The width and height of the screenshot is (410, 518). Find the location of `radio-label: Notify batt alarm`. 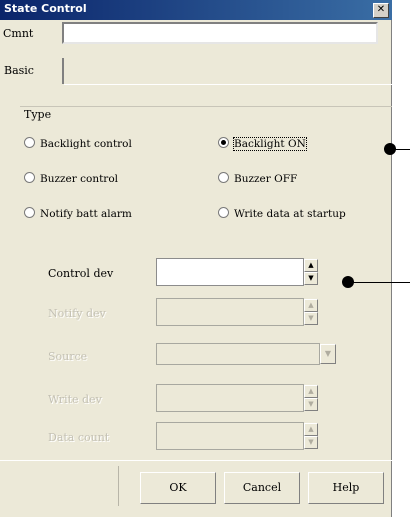

radio-label: Notify batt alarm is located at coordinates (86, 214).